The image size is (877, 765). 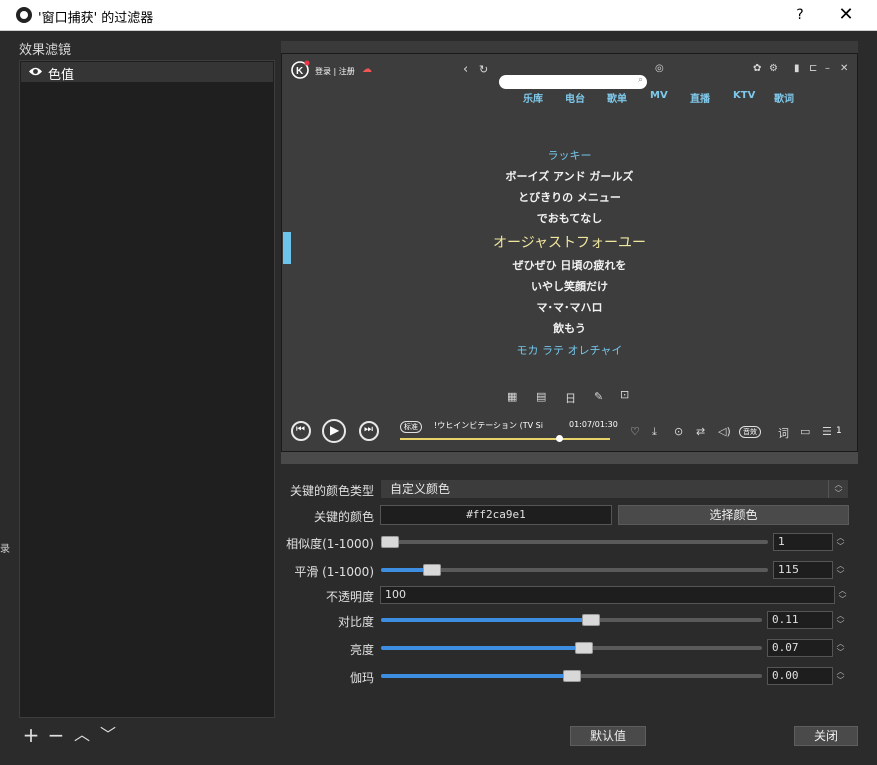 What do you see at coordinates (826, 736) in the screenshot?
I see `close-button: 关闭` at bounding box center [826, 736].